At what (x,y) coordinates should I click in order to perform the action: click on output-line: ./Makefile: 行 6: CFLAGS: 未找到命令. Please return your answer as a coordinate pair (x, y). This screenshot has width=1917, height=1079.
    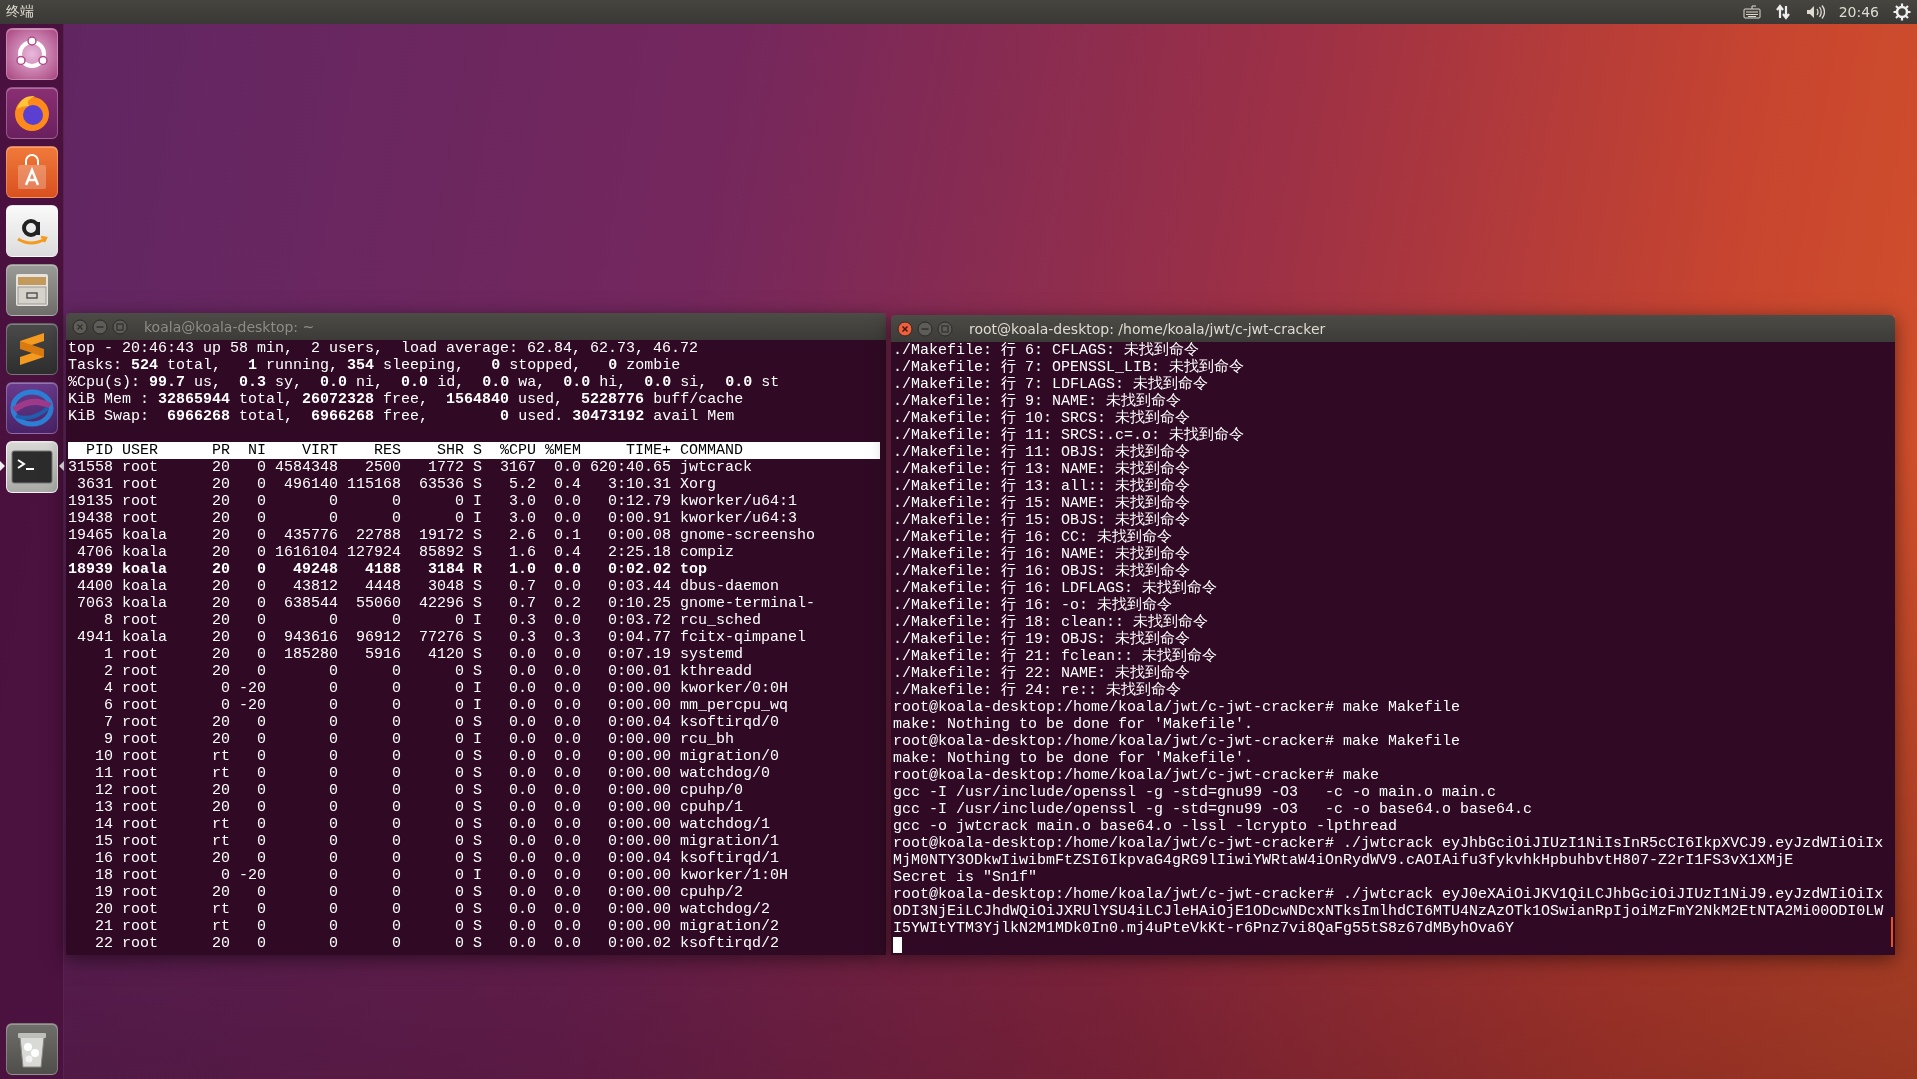
    Looking at the image, I should click on (1046, 350).